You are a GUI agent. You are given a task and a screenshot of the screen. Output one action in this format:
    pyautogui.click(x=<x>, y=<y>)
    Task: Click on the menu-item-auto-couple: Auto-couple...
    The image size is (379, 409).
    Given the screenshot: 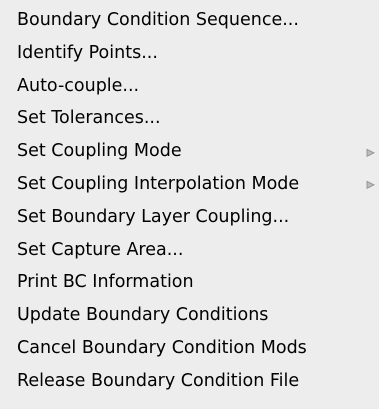 What is the action you would take?
    pyautogui.click(x=189, y=86)
    